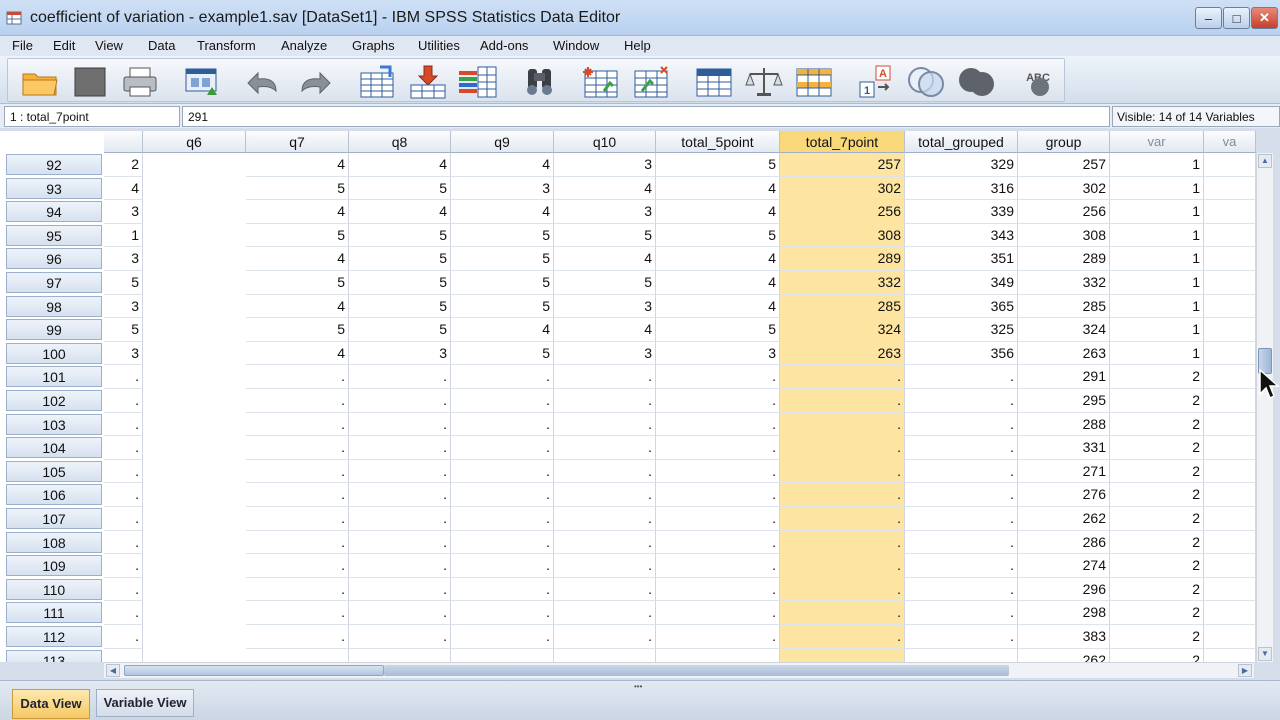 The width and height of the screenshot is (1280, 720). Describe the element at coordinates (54, 566) in the screenshot. I see `row-header: 109` at that location.